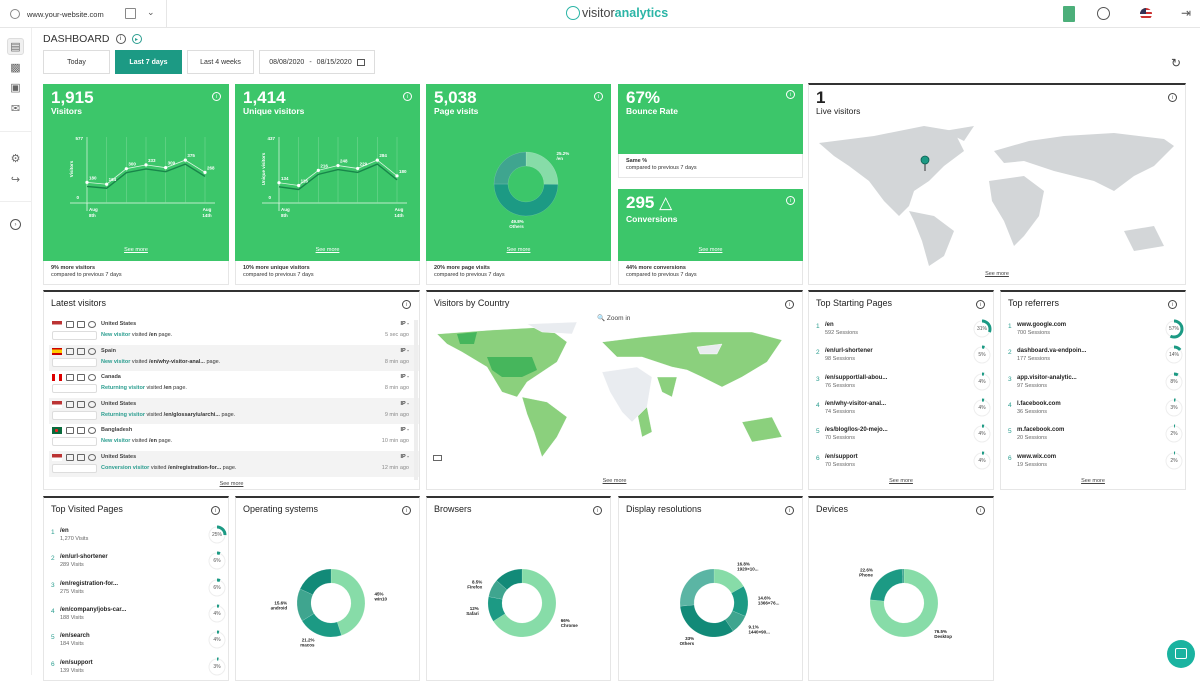  Describe the element at coordinates (76, 62) in the screenshot. I see `range-today-button: Today` at that location.